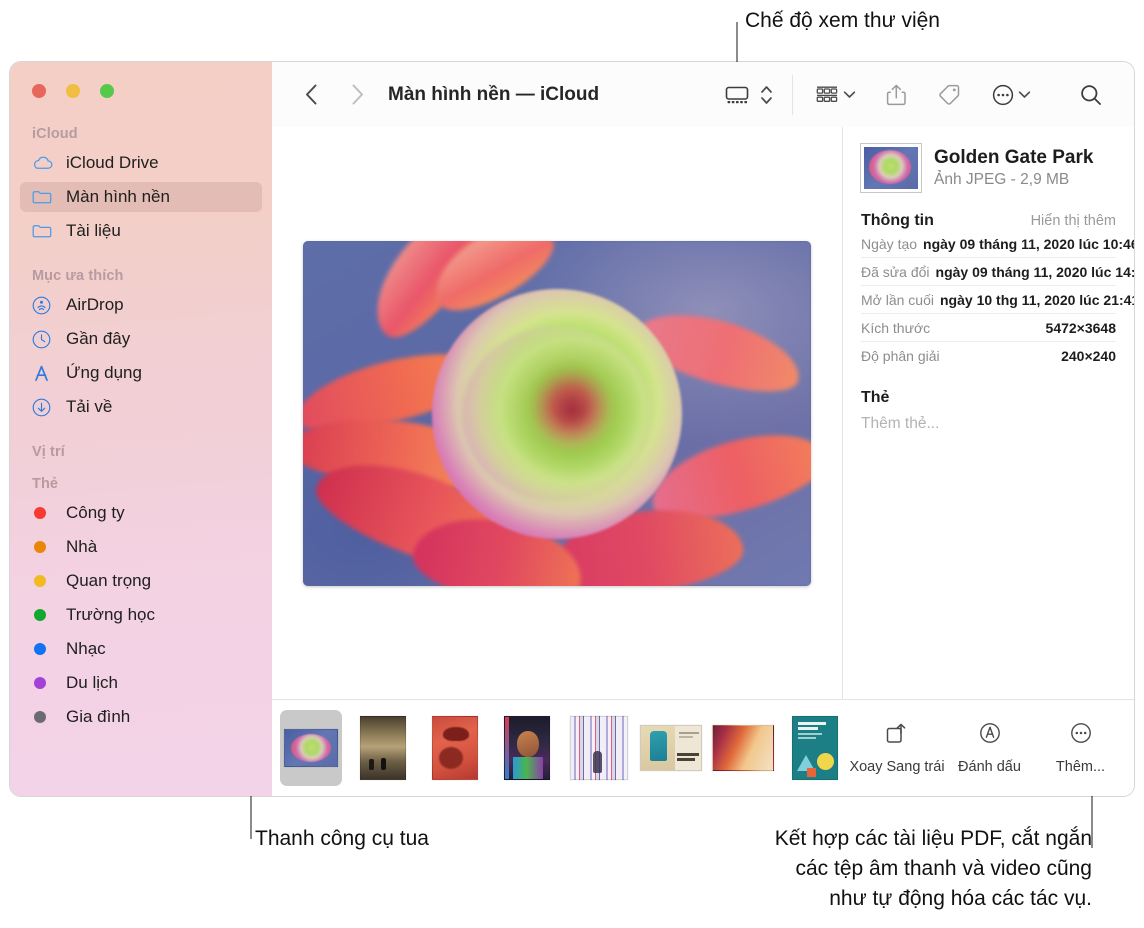 The width and height of the screenshot is (1144, 928). I want to click on action-label: Xoay Sang trái, so click(897, 767).